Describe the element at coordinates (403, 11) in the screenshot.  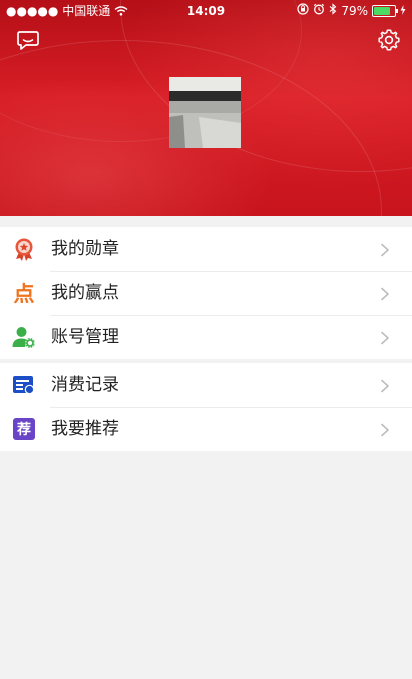
I see `charging-bolt-icon` at that location.